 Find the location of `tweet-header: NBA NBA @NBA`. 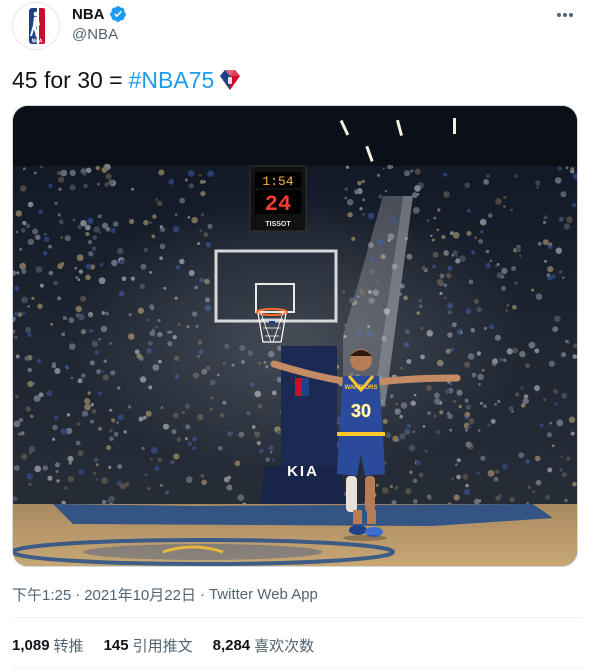

tweet-header: NBA NBA @NBA is located at coordinates (297, 26).